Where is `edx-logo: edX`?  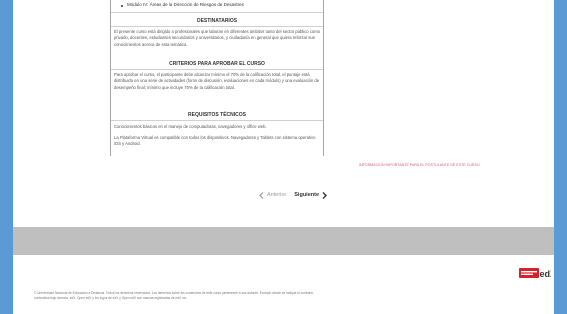 edx-logo: edX is located at coordinates (537, 272).